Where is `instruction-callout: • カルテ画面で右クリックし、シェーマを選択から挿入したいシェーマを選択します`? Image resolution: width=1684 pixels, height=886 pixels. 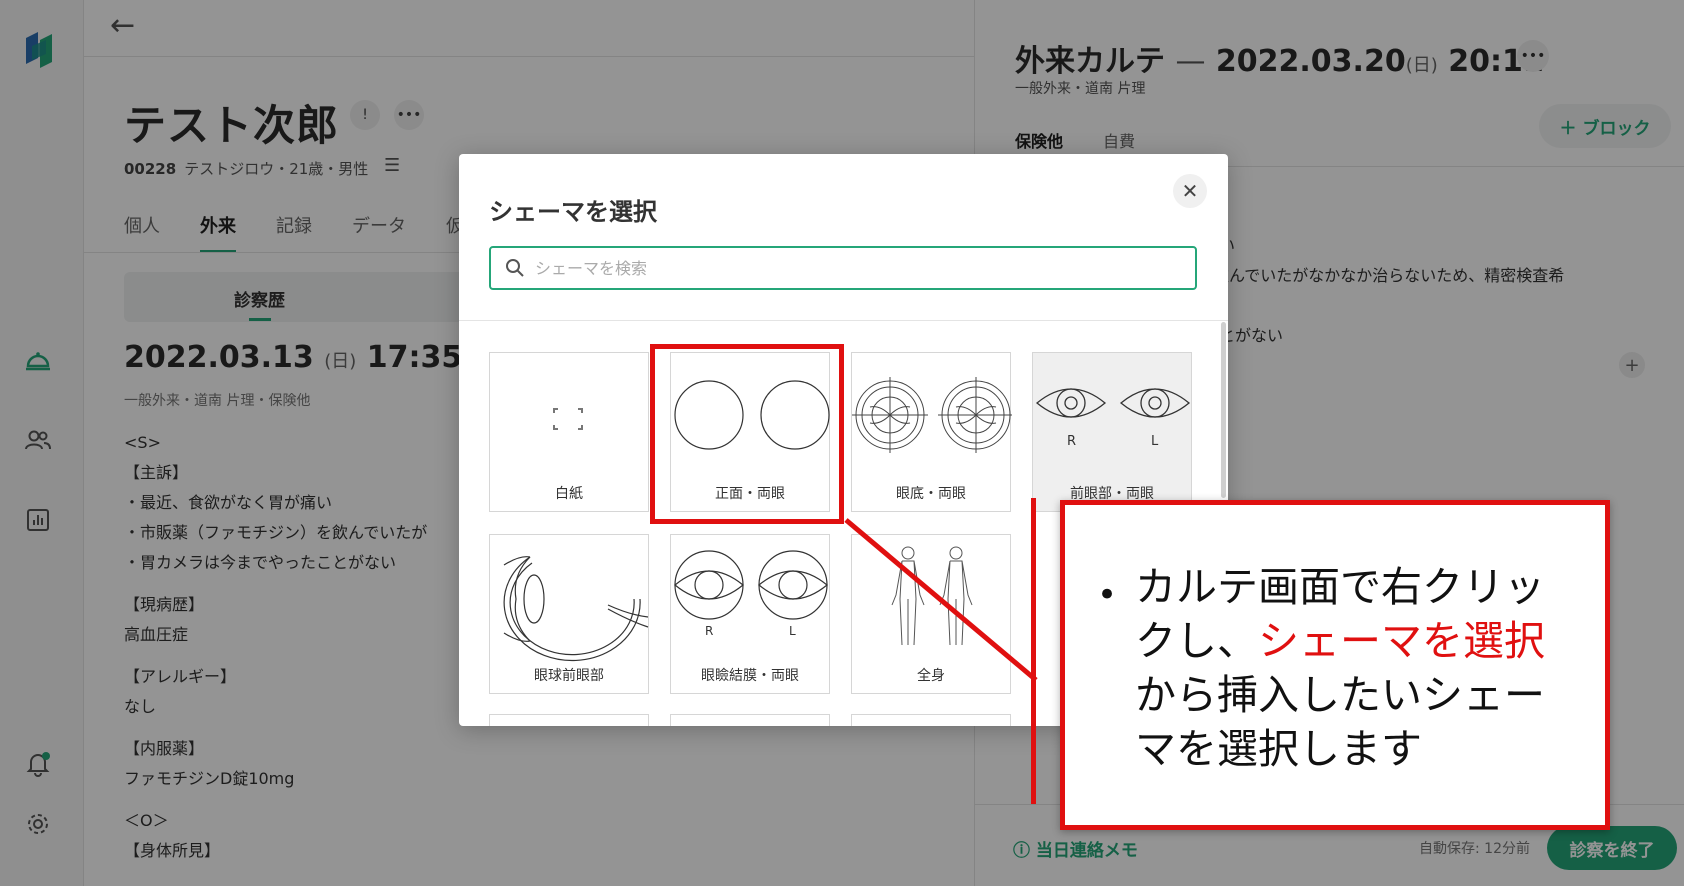 instruction-callout: • カルテ画面で右クリックし、シェーマを選択から挿入したいシェーマを選択します is located at coordinates (1335, 665).